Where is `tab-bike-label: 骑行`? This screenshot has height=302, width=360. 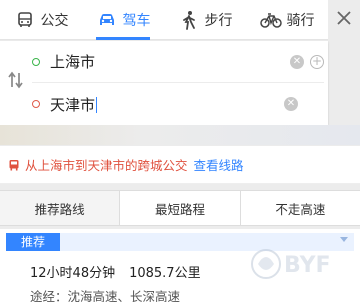
tab-bike-label: 骑行 is located at coordinates (300, 20).